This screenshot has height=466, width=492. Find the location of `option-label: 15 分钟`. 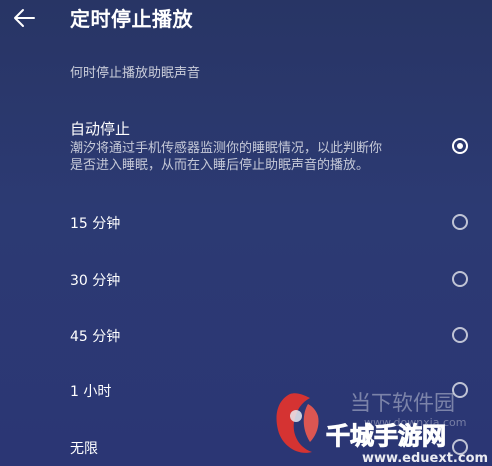

option-label: 15 分钟 is located at coordinates (95, 224).